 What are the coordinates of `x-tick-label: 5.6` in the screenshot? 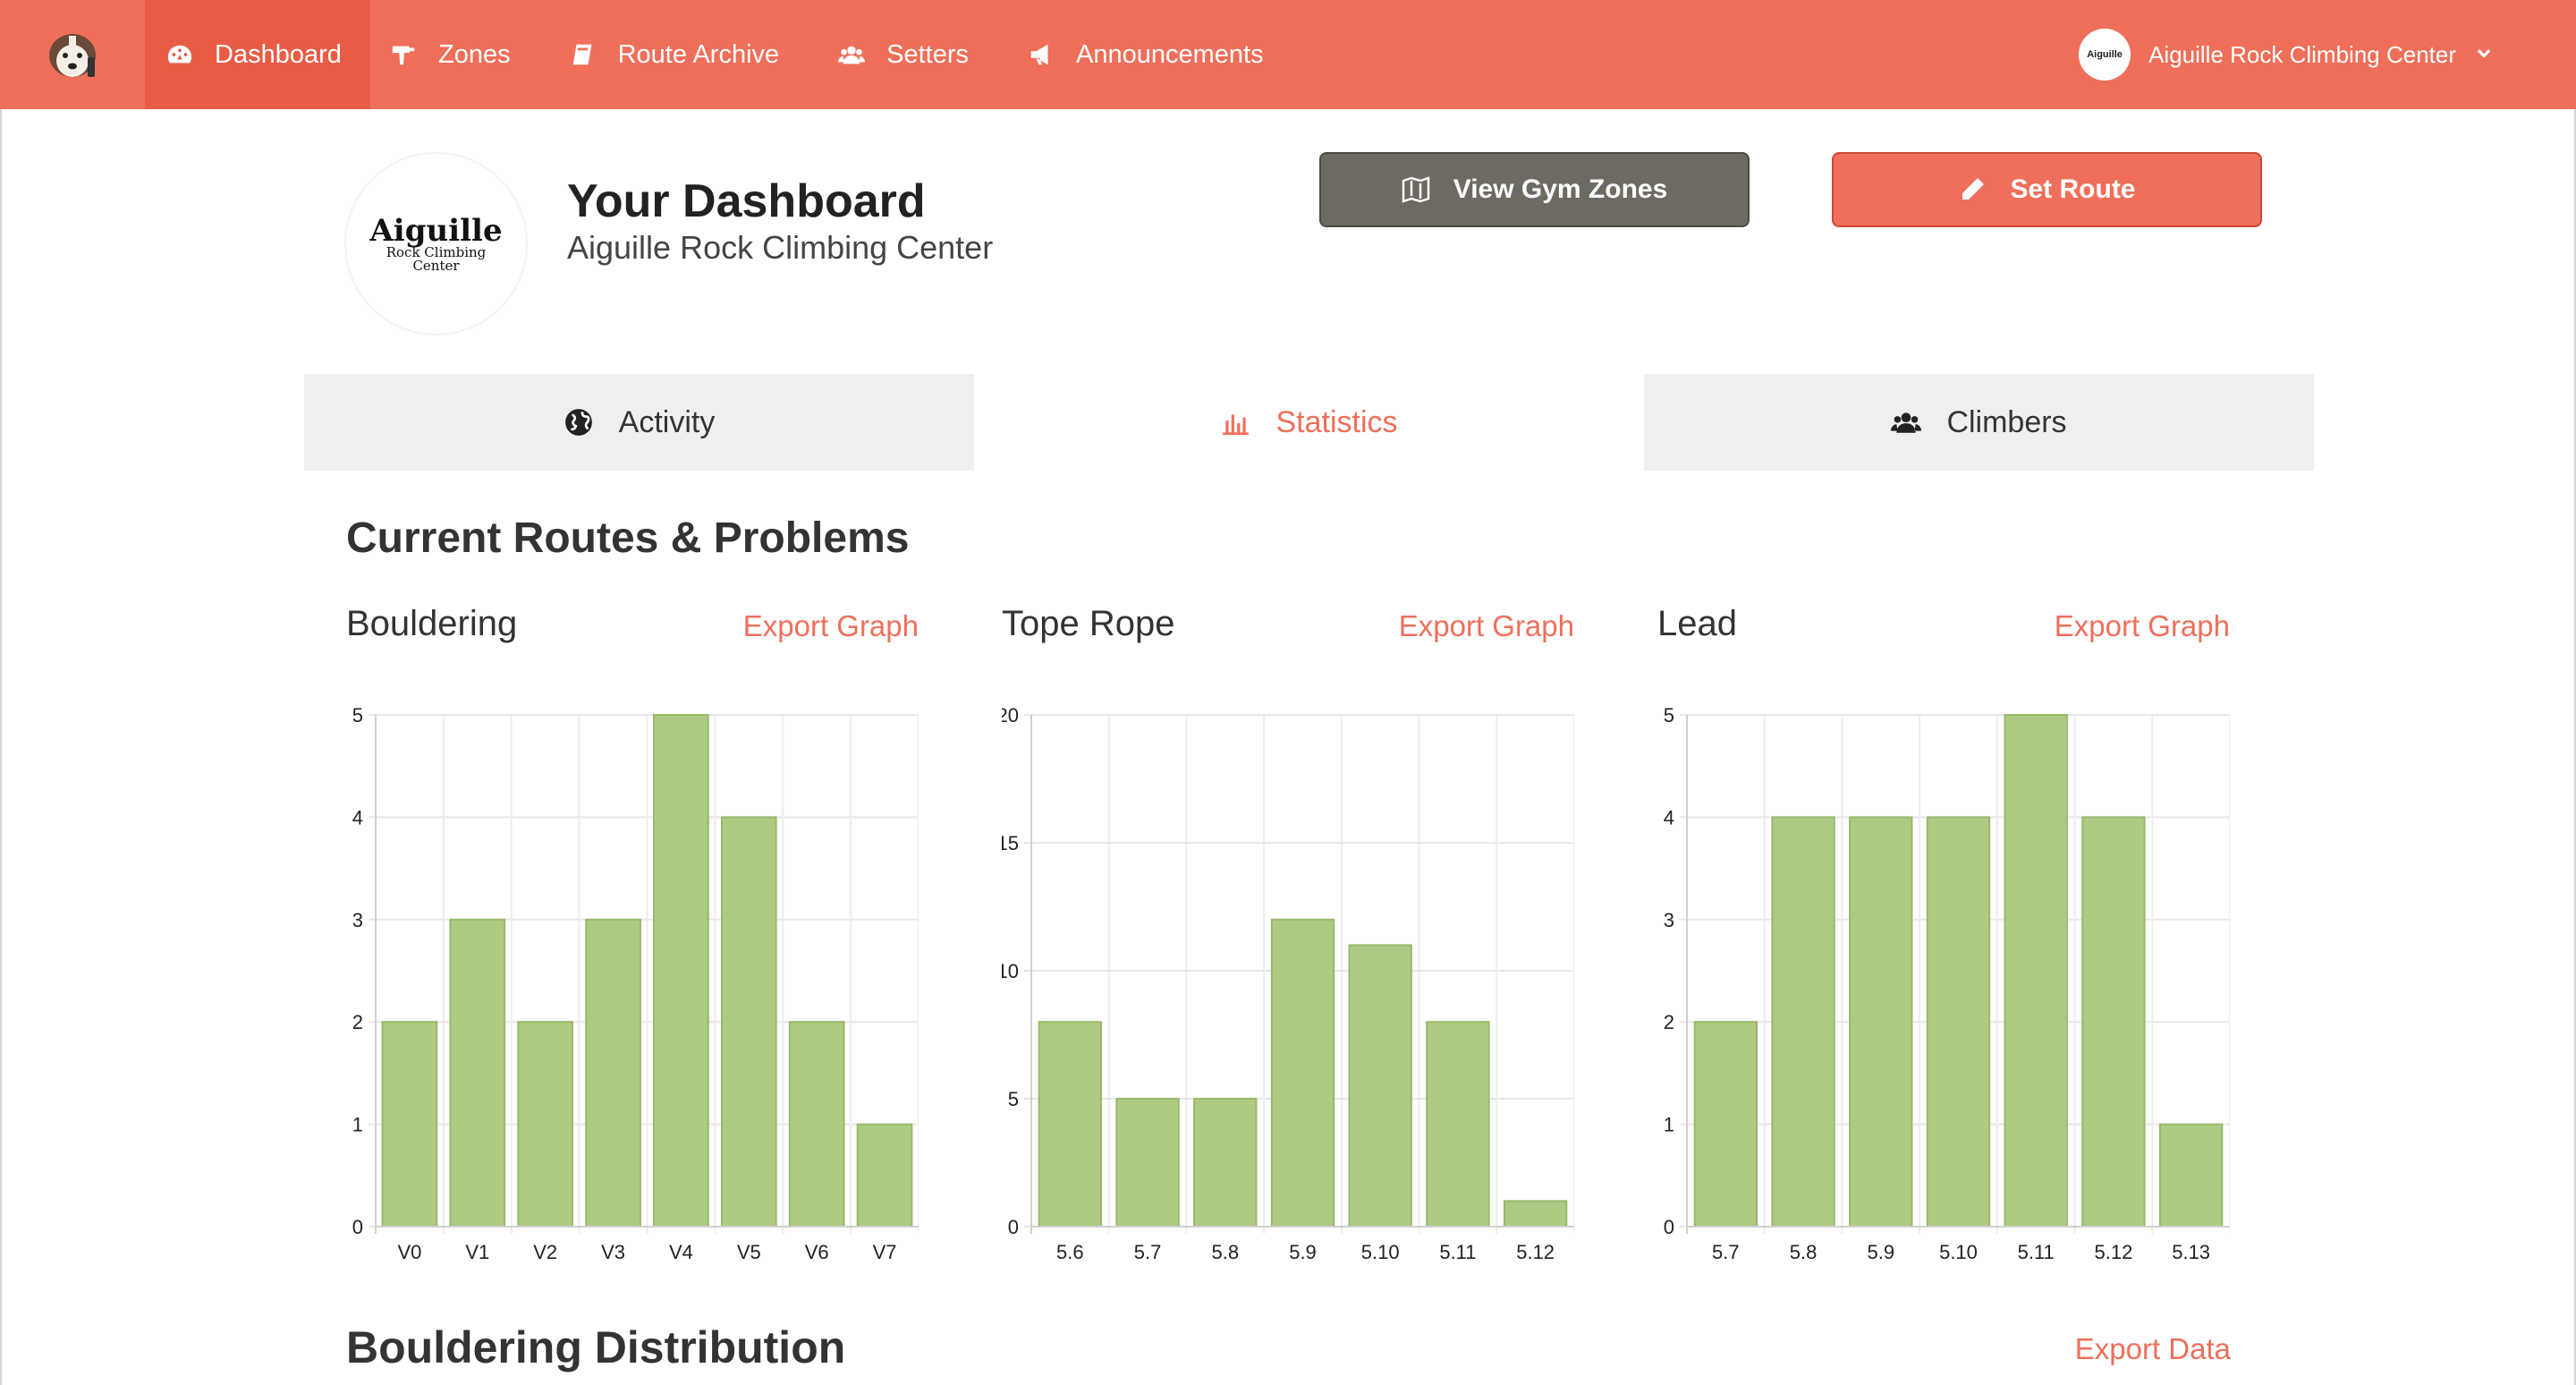 It's located at (1070, 1252).